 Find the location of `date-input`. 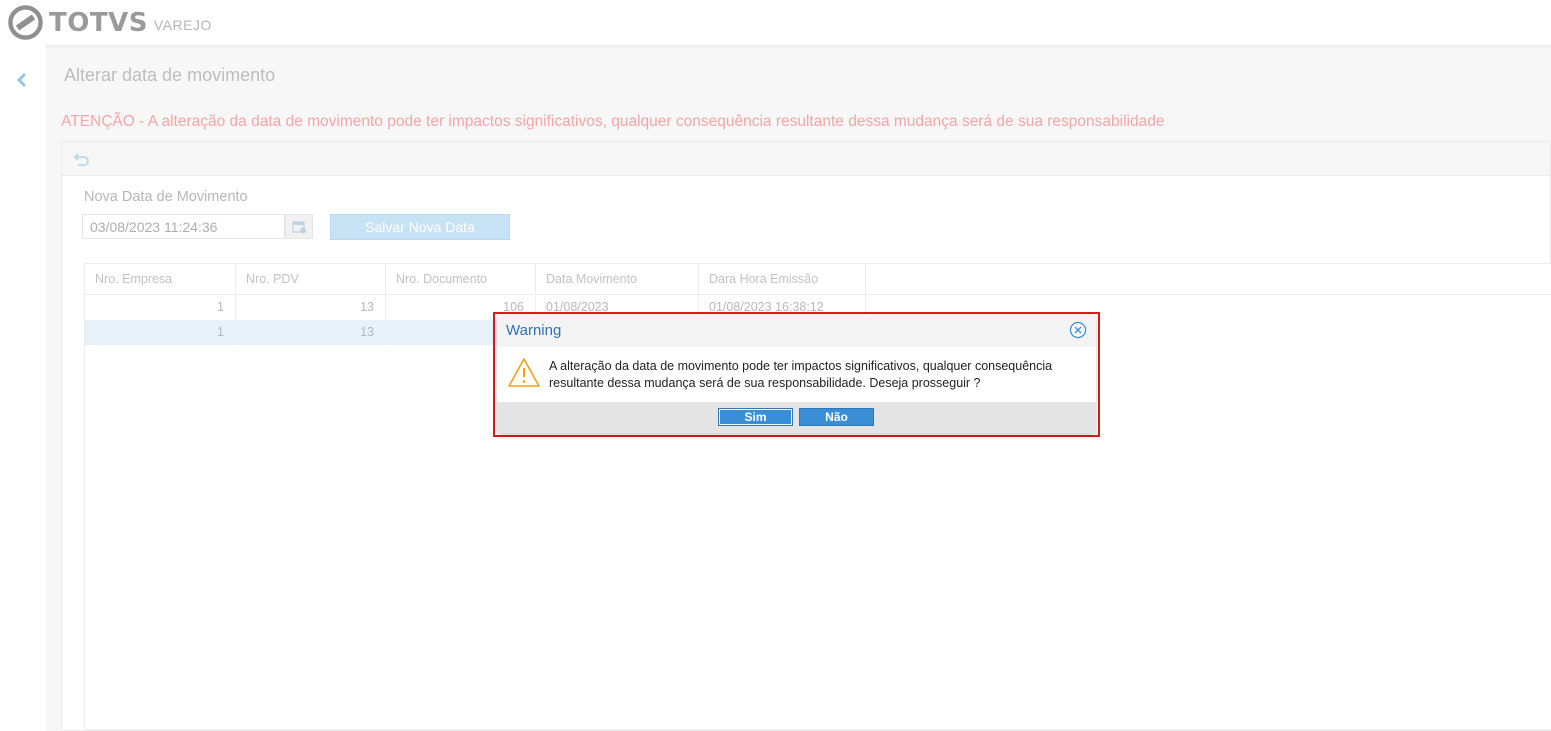

date-input is located at coordinates (183, 226).